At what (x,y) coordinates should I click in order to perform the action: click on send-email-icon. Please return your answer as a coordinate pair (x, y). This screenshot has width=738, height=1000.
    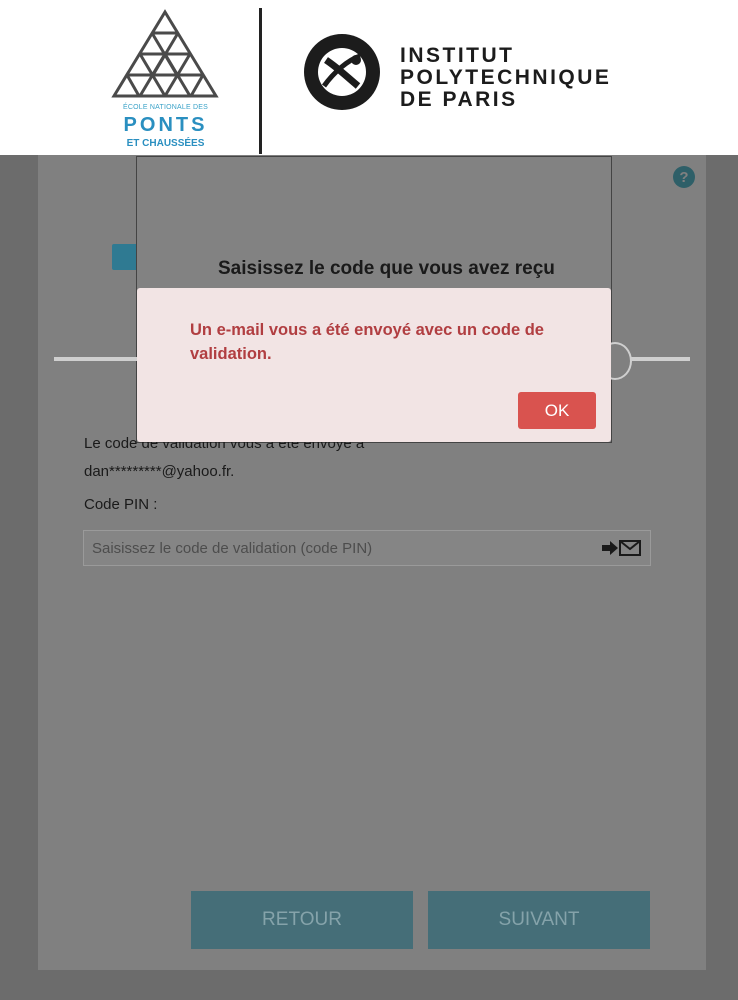
    Looking at the image, I should click on (622, 548).